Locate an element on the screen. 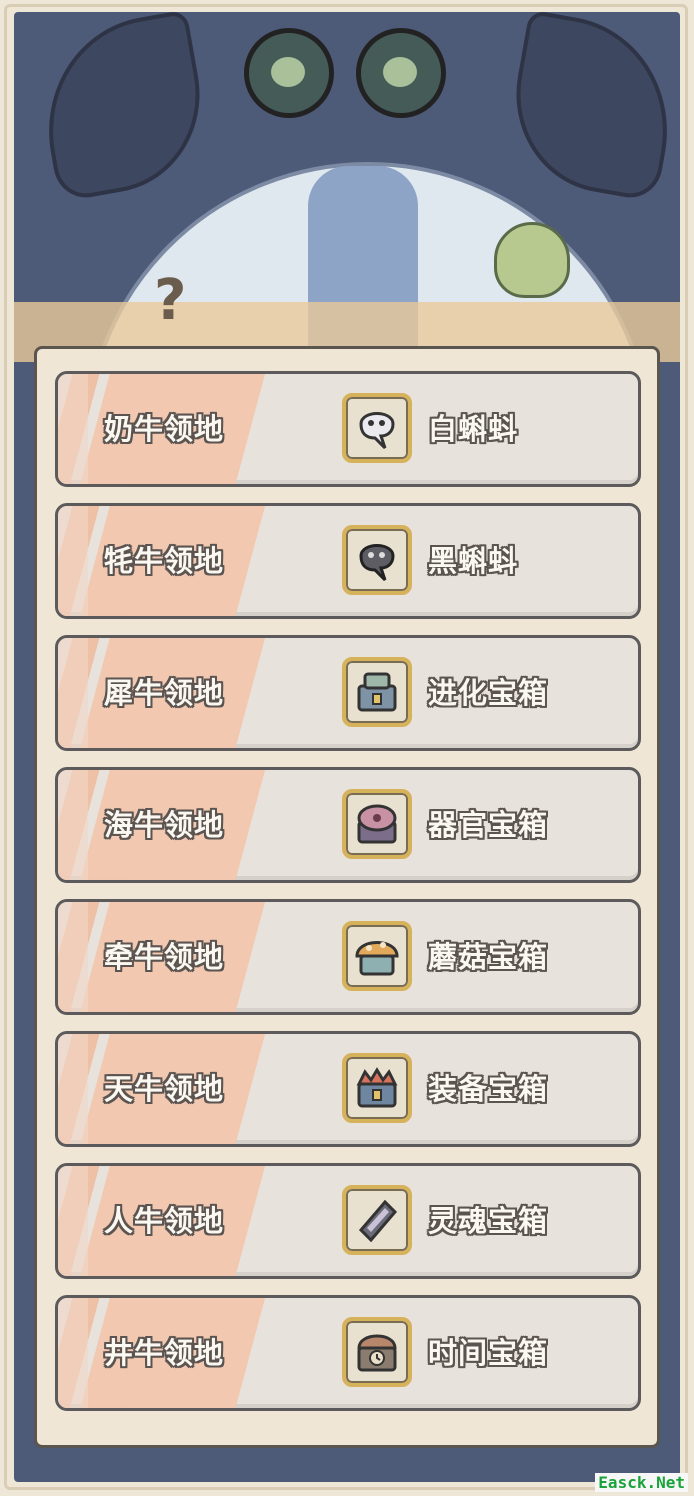 This screenshot has width=694, height=1496. territory-row: 犀牛领地 进化宝箱 is located at coordinates (348, 693).